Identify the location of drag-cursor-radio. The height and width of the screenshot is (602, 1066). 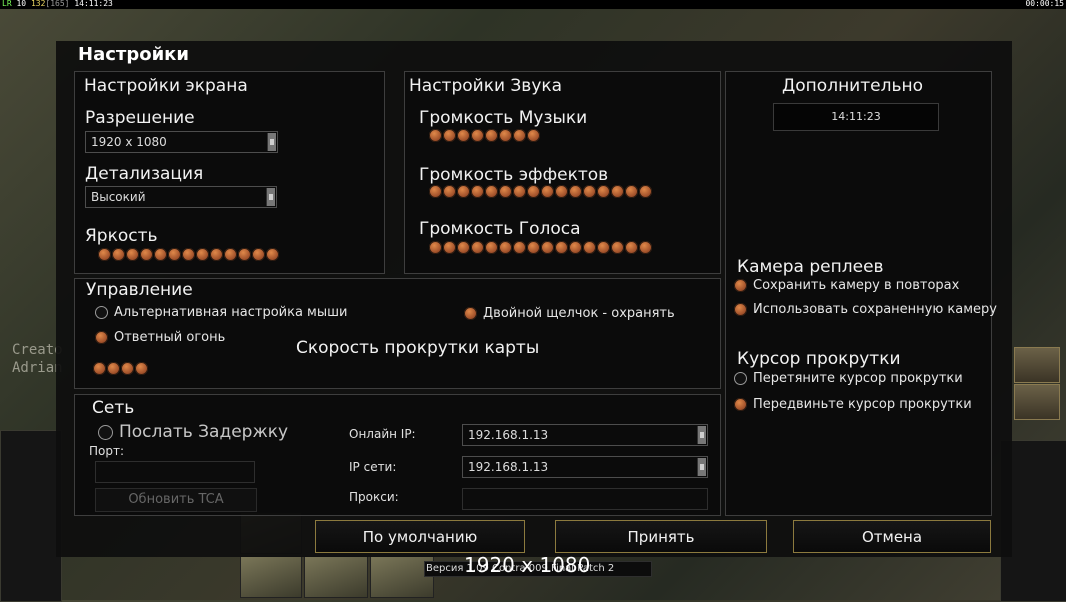
(740, 378).